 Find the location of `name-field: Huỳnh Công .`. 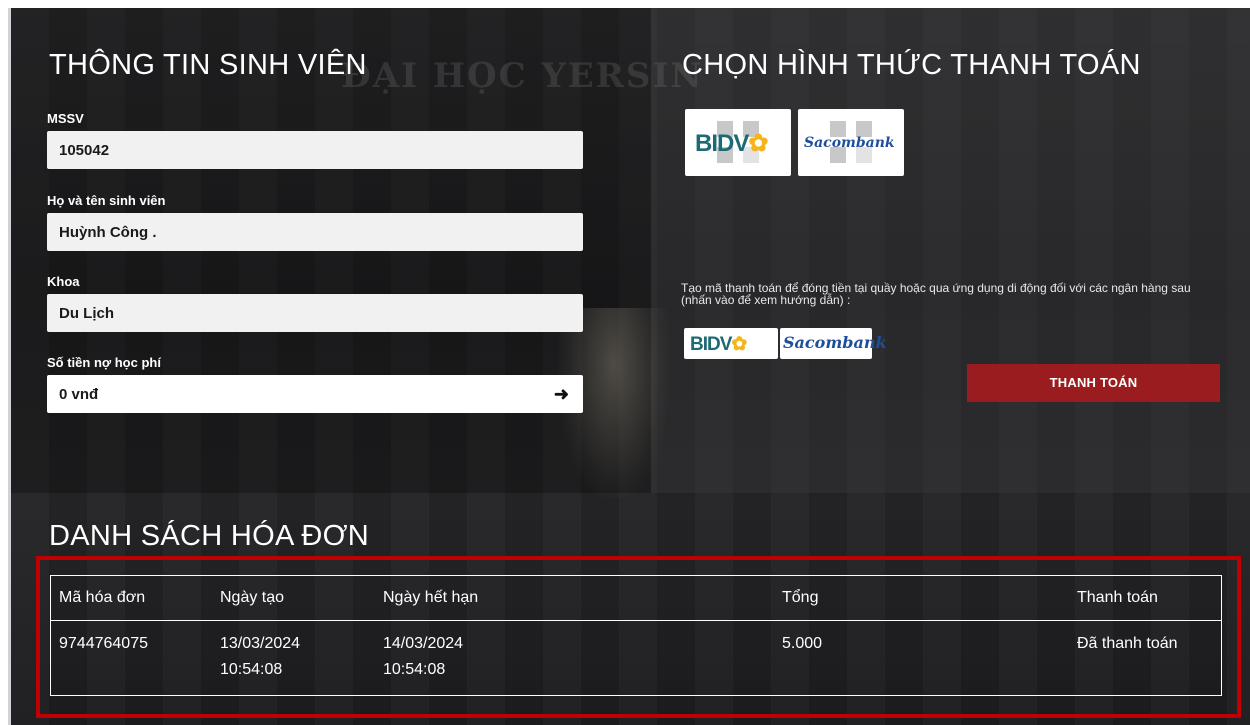

name-field: Huỳnh Công . is located at coordinates (315, 232).